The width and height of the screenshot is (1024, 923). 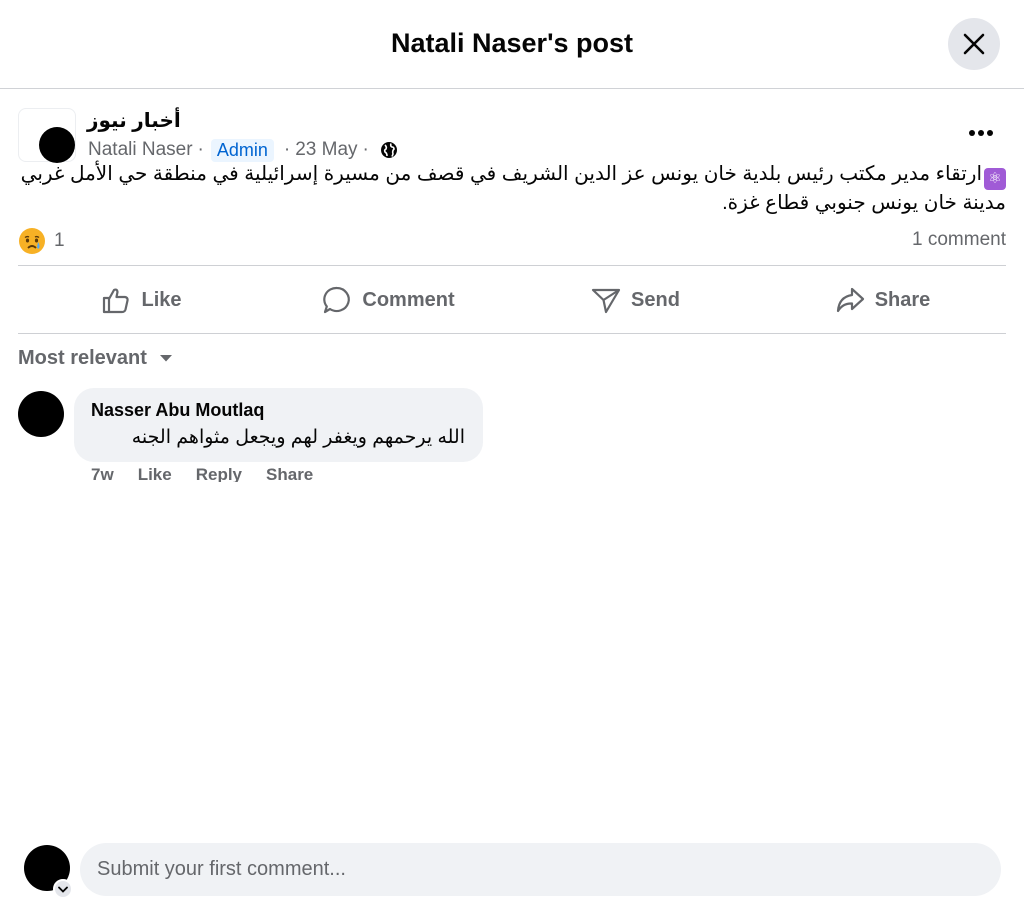 I want to click on close-button, so click(x=974, y=44).